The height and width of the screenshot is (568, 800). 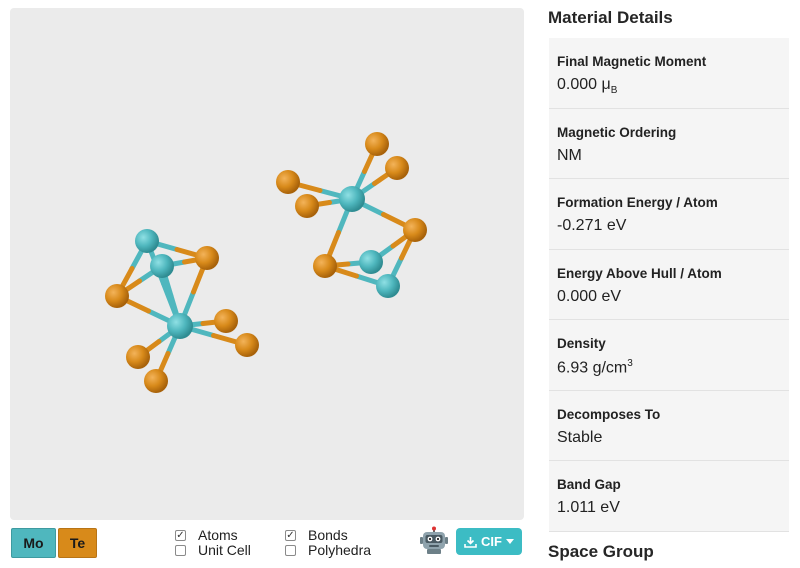 I want to click on unit-cell-toggle: Unit Cell, so click(x=213, y=550).